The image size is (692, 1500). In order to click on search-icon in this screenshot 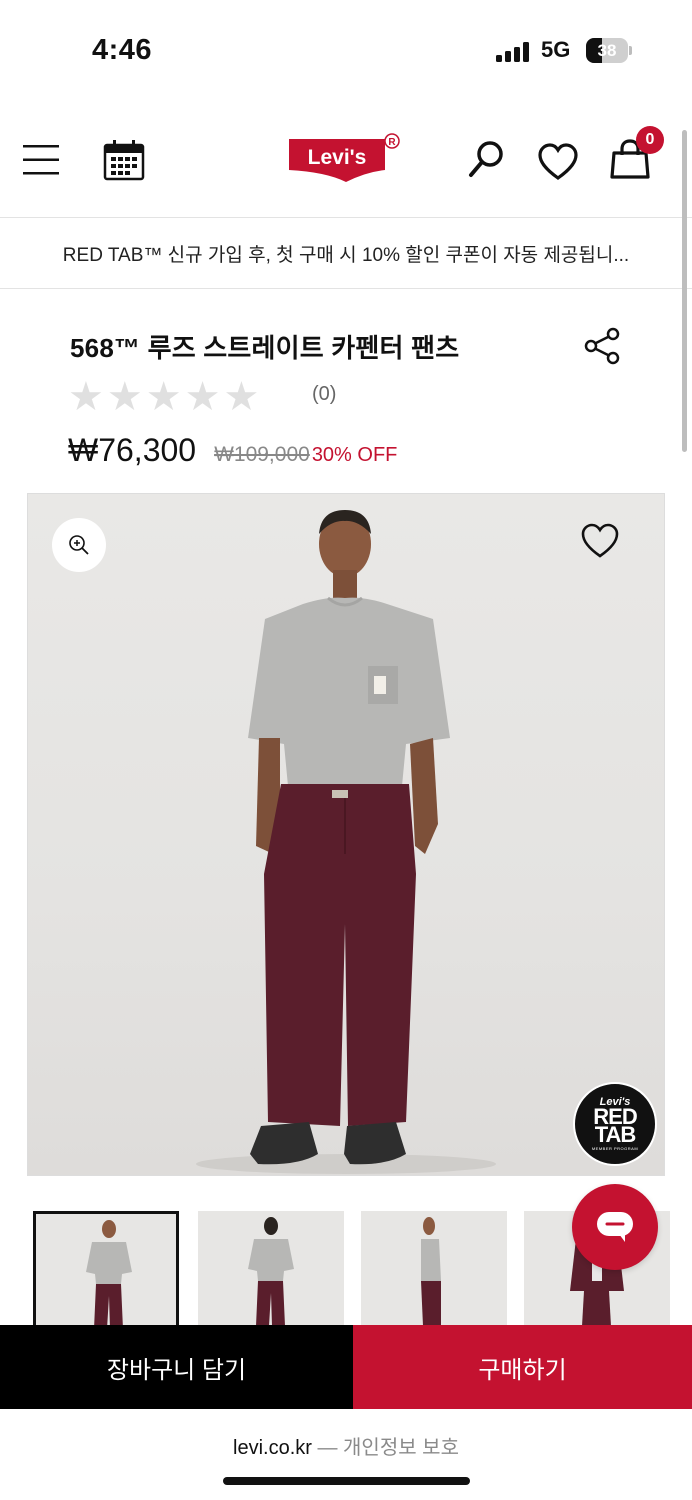, I will do `click(487, 159)`.